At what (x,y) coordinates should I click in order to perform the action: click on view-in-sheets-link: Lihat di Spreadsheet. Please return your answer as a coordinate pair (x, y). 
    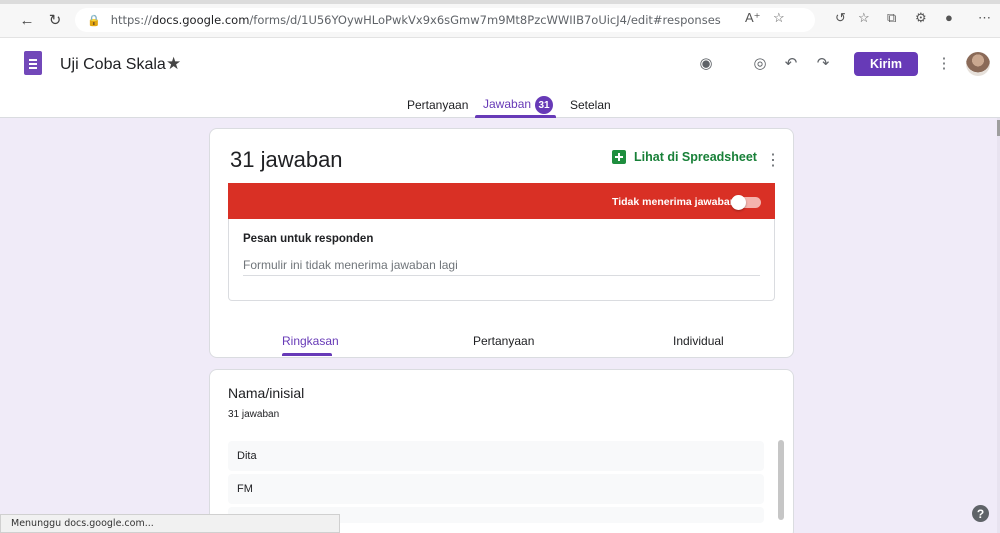
    Looking at the image, I should click on (684, 157).